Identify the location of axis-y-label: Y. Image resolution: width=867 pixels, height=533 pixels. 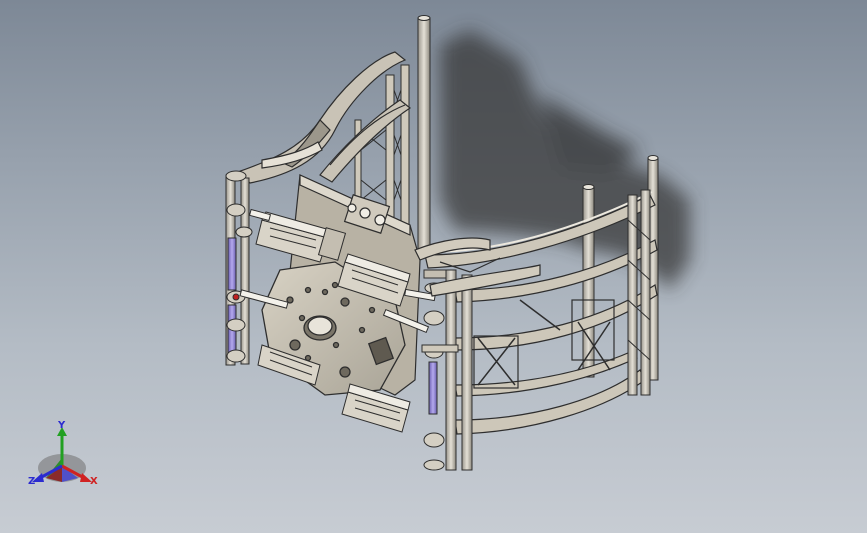
(62, 425).